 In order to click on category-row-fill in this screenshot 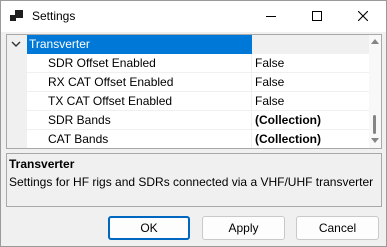, I will do `click(310, 44)`.